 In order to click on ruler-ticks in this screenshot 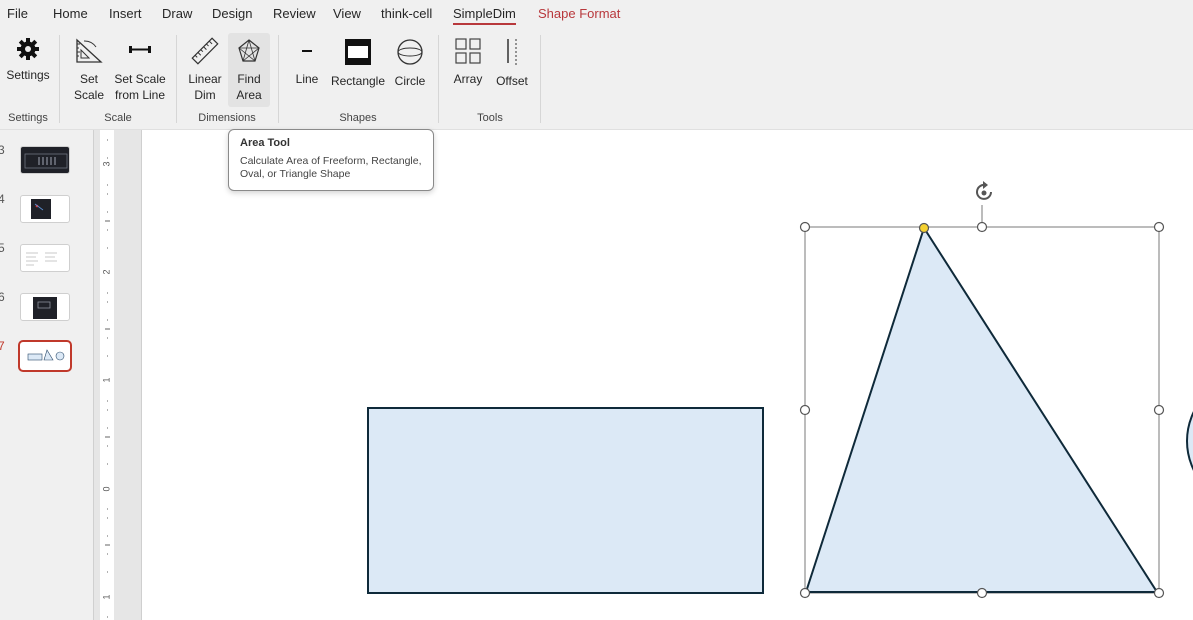, I will do `click(107, 378)`.